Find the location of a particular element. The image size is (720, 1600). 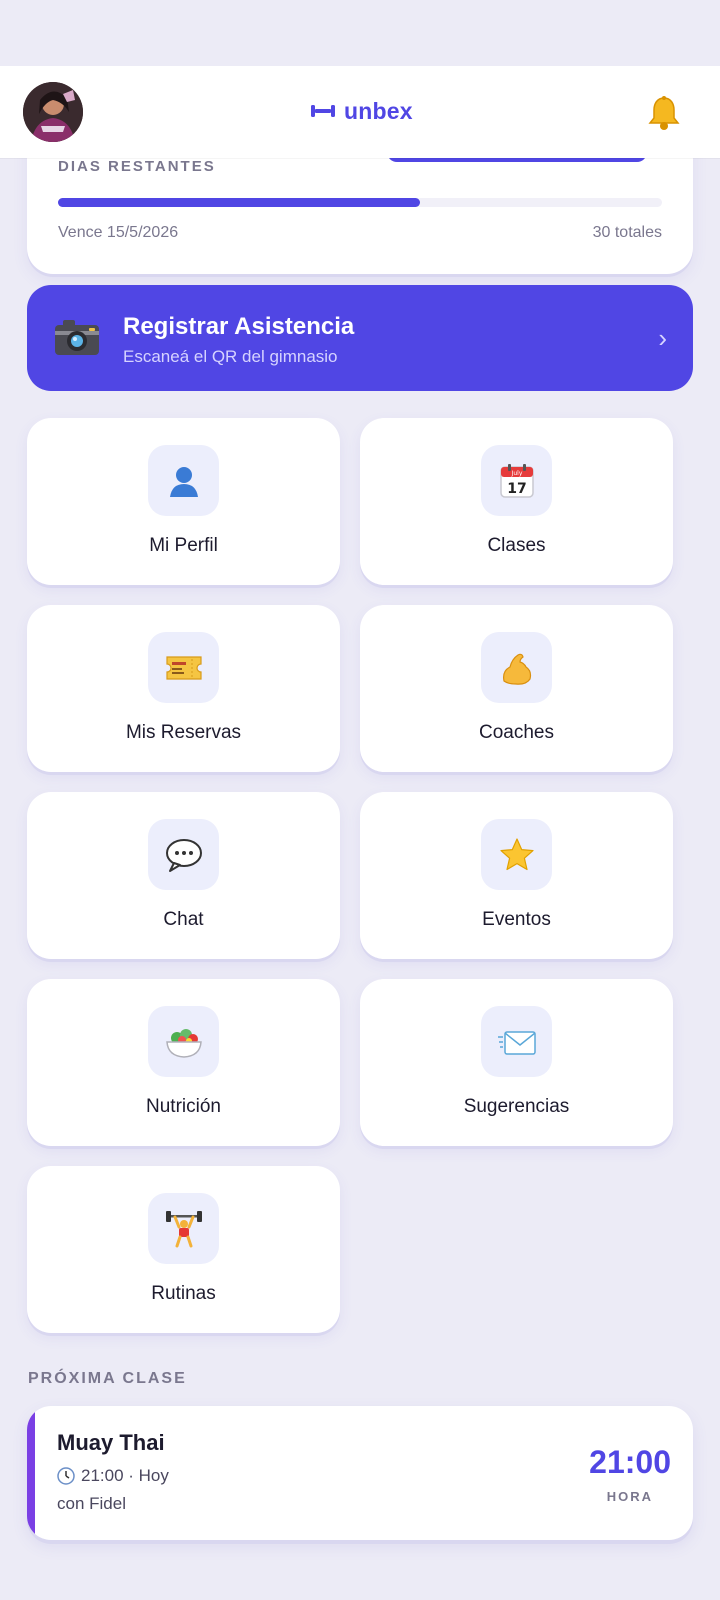

flexed-biceps-icon is located at coordinates (516, 667).